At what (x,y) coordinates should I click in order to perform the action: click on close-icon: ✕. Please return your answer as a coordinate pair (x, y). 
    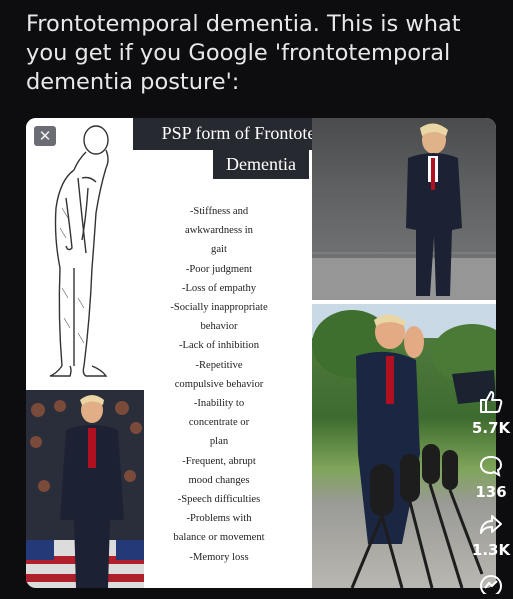
    Looking at the image, I should click on (45, 136).